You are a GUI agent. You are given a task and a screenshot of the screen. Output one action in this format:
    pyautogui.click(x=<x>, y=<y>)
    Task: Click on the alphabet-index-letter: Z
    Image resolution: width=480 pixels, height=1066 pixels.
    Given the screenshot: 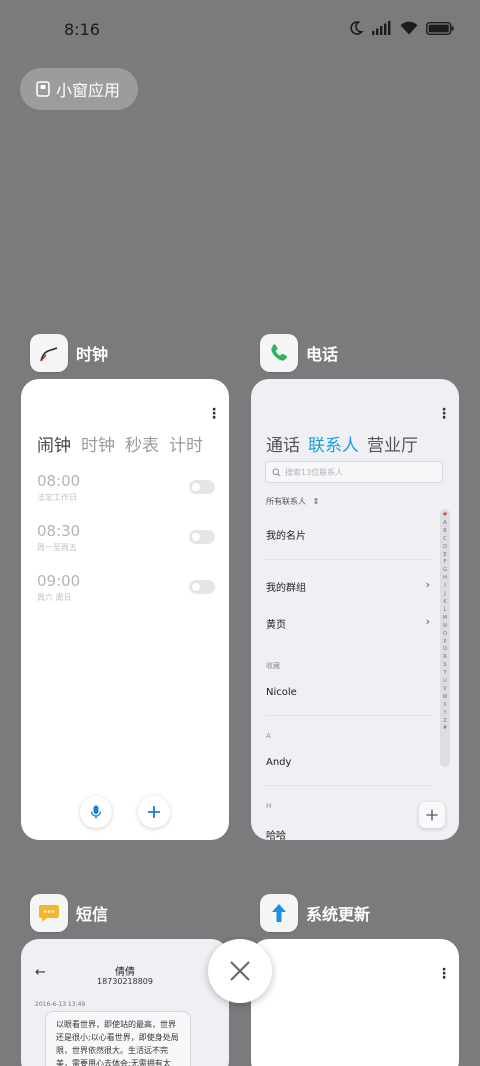 What is the action you would take?
    pyautogui.click(x=444, y=722)
    